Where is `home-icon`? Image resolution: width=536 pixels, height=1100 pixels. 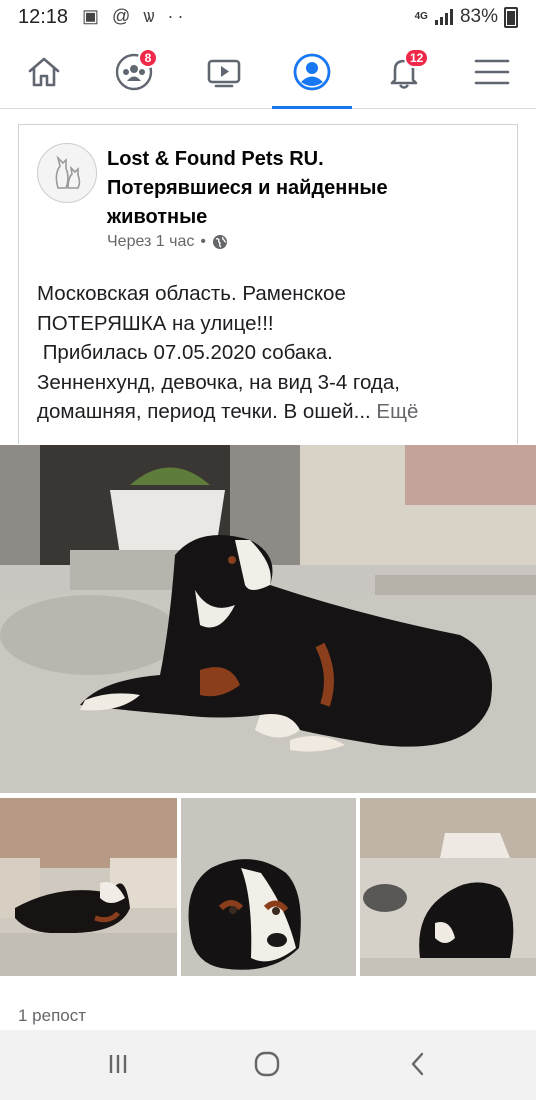
home-icon is located at coordinates (44, 72).